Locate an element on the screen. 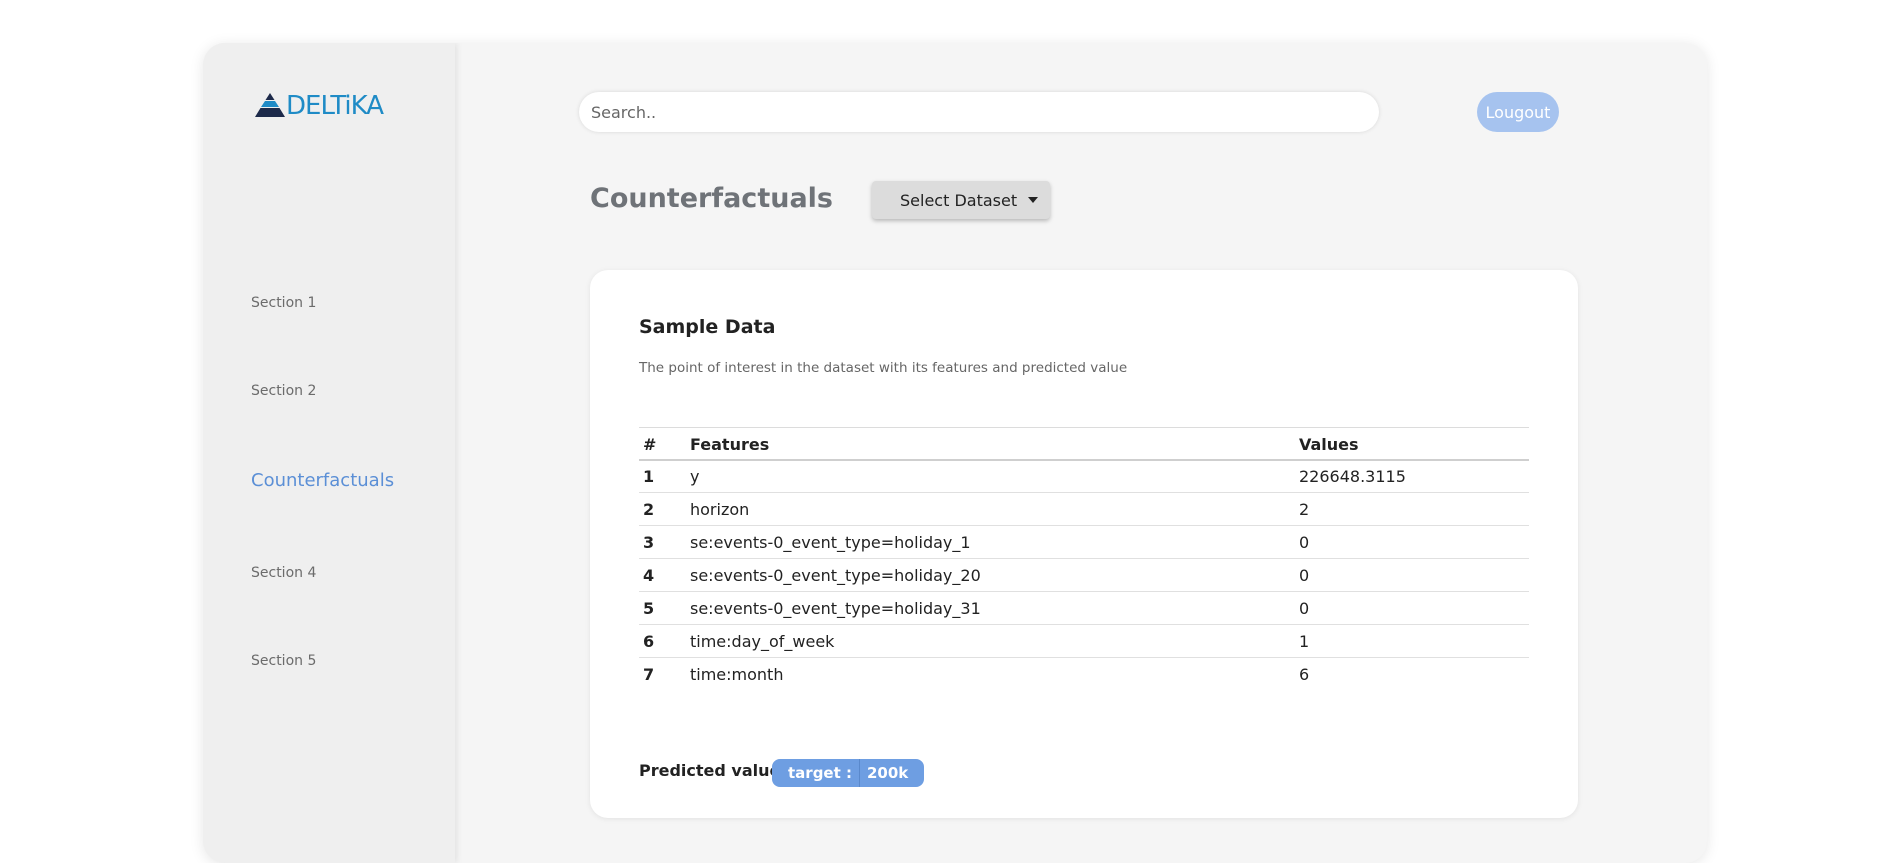  table-row: 2 horizon 2 is located at coordinates (1084, 509).